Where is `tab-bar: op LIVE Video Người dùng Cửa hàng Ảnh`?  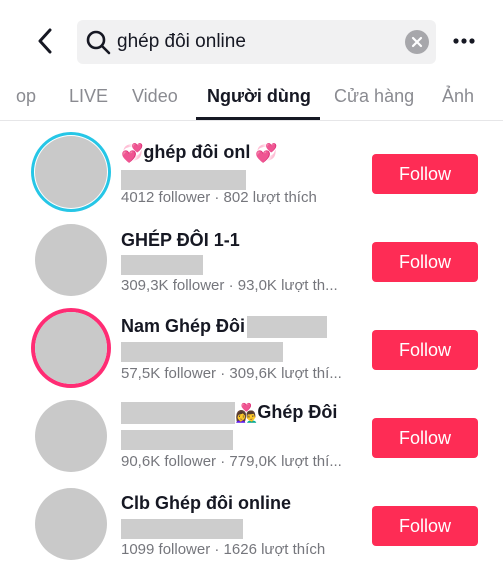
tab-bar: op LIVE Video Người dùng Cửa hàng Ảnh is located at coordinates (251, 103).